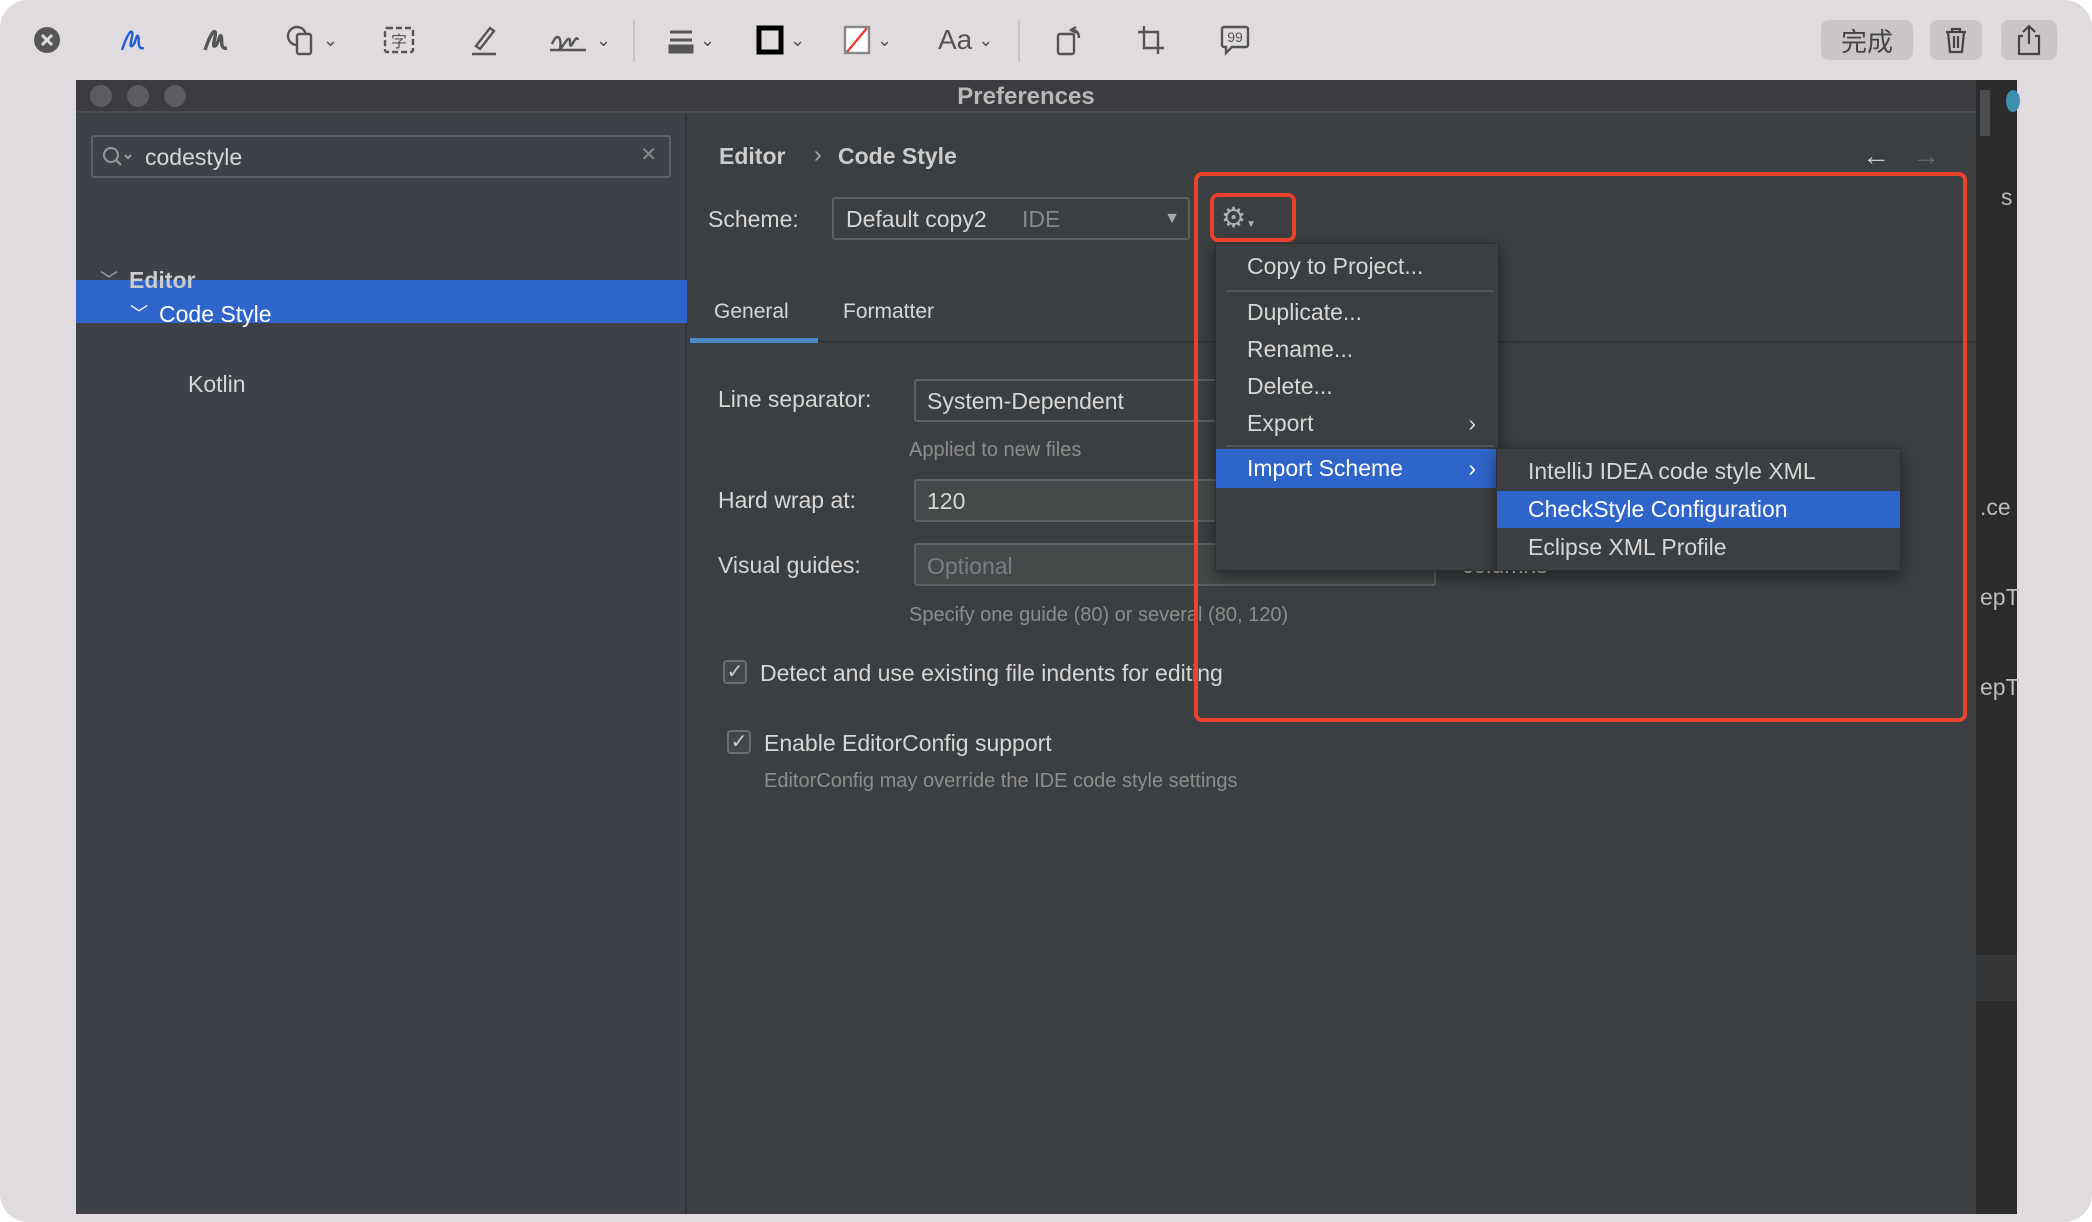 This screenshot has height=1222, width=2092. Describe the element at coordinates (215, 314) in the screenshot. I see `tree-item-code-style: Code Style` at that location.